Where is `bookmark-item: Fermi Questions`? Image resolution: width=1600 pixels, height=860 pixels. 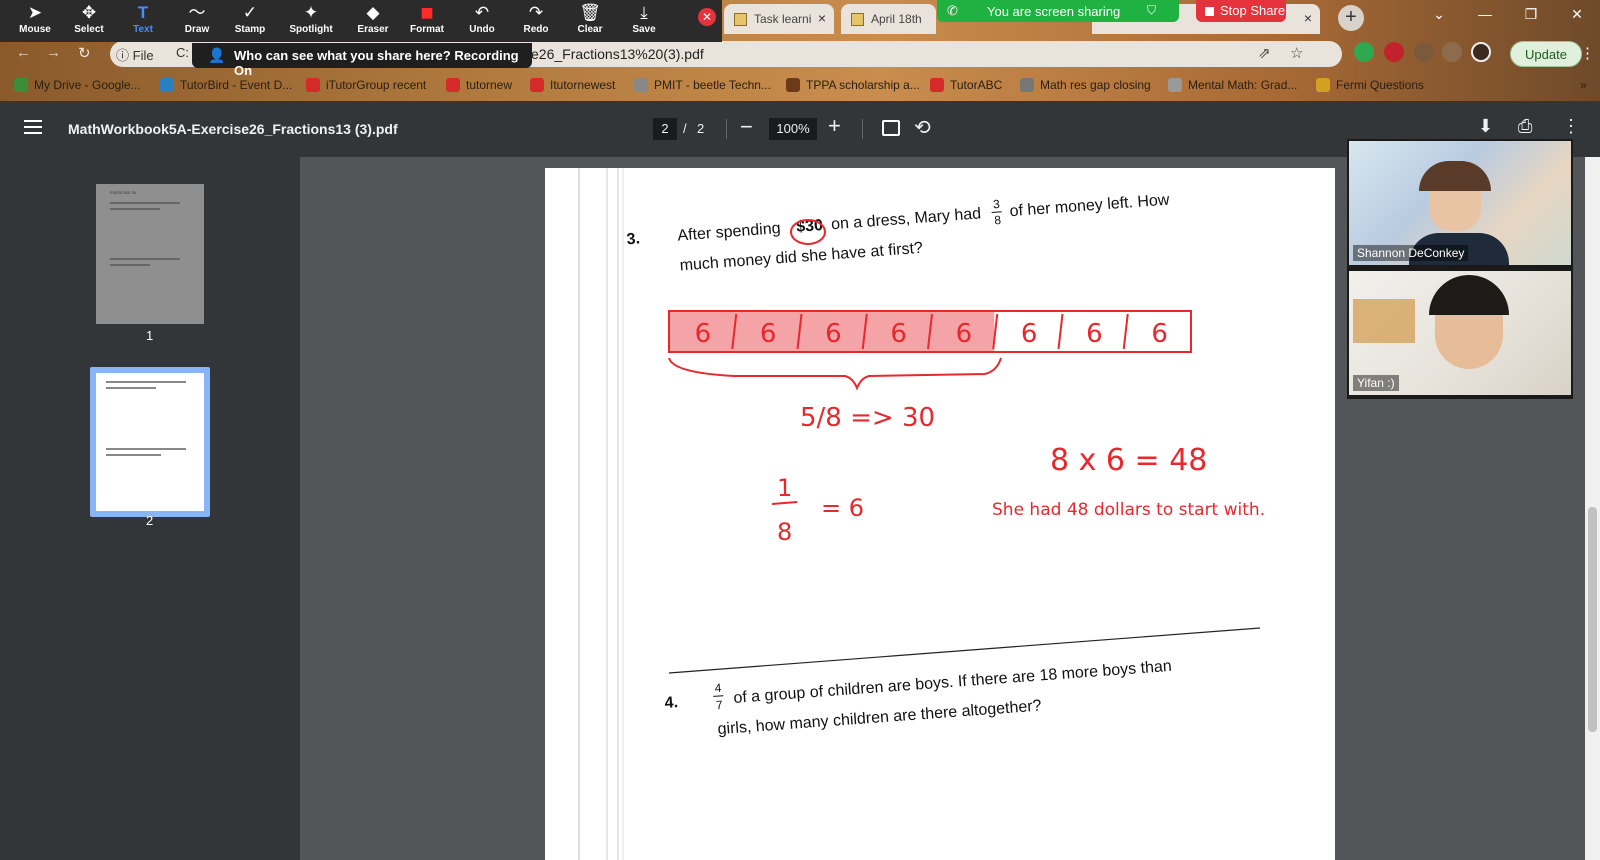 bookmark-item: Fermi Questions is located at coordinates (1370, 85).